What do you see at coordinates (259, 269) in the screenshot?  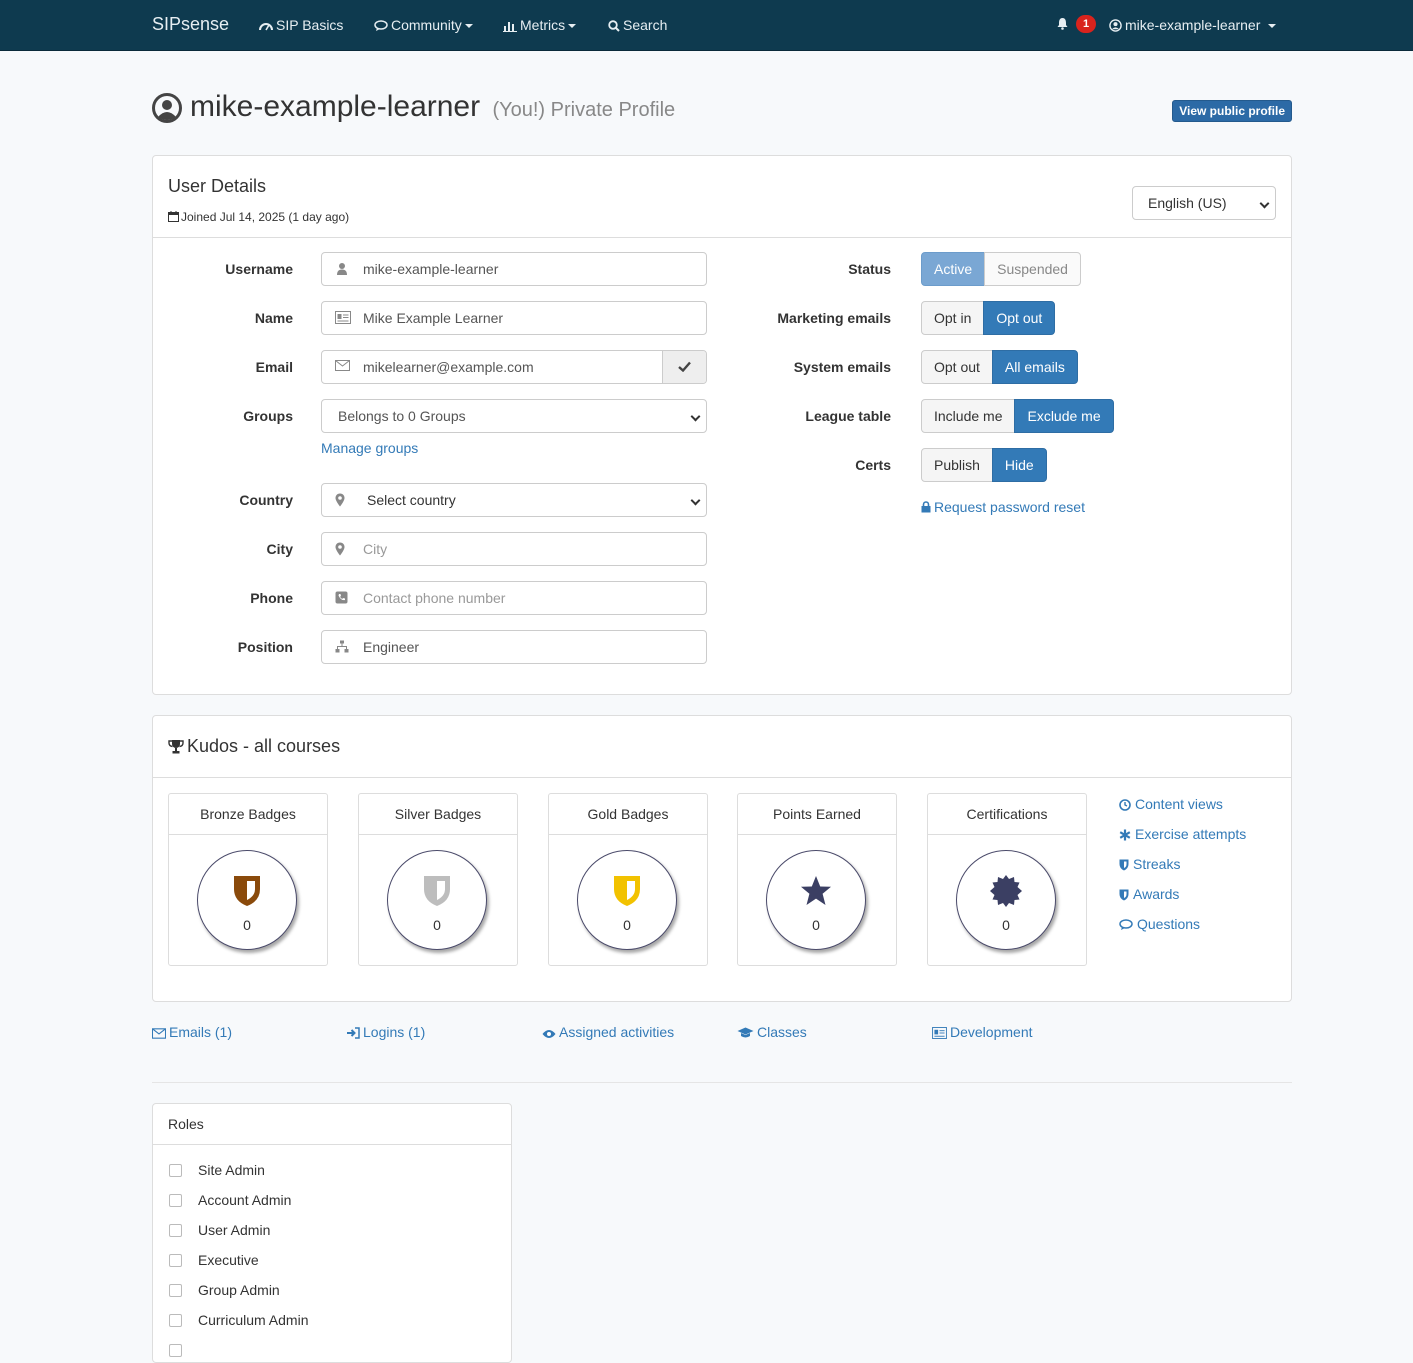 I see `username-label: Username` at bounding box center [259, 269].